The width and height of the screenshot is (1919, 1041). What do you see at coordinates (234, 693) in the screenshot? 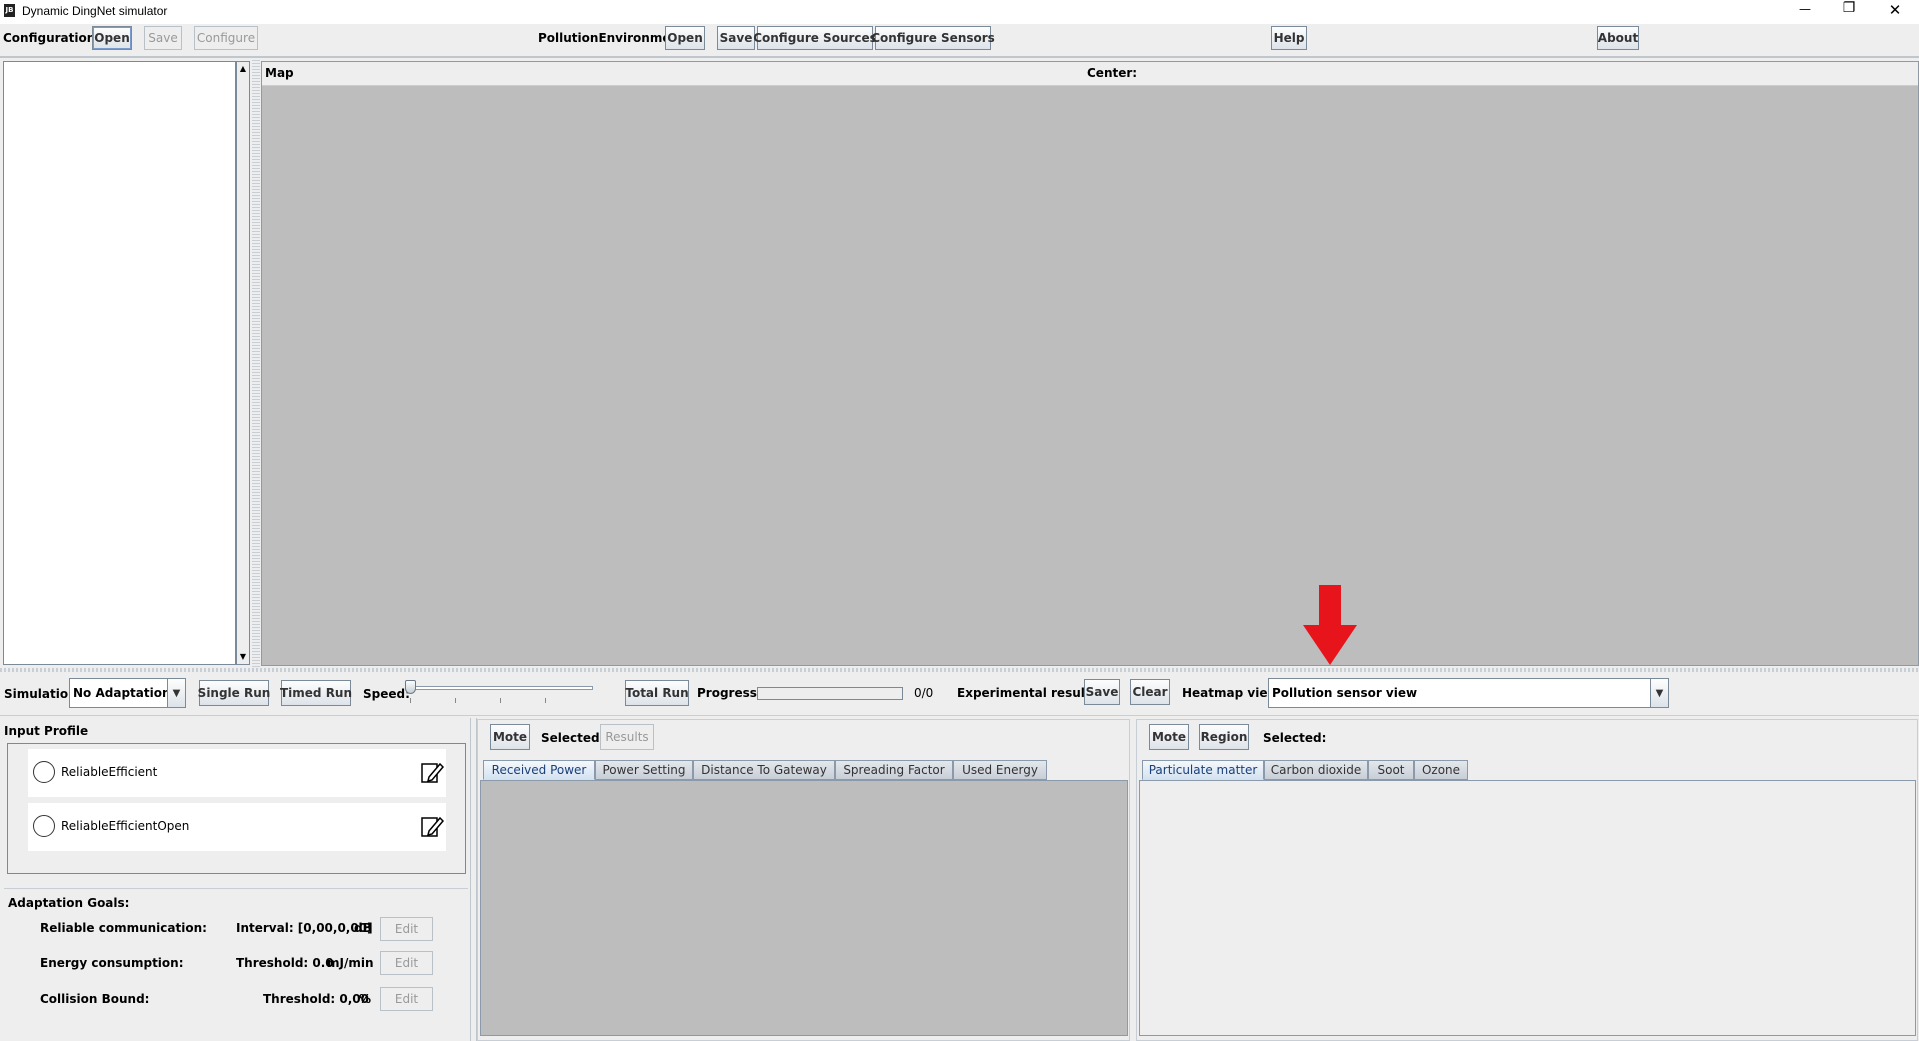
I see `single-run-button: Single Run` at bounding box center [234, 693].